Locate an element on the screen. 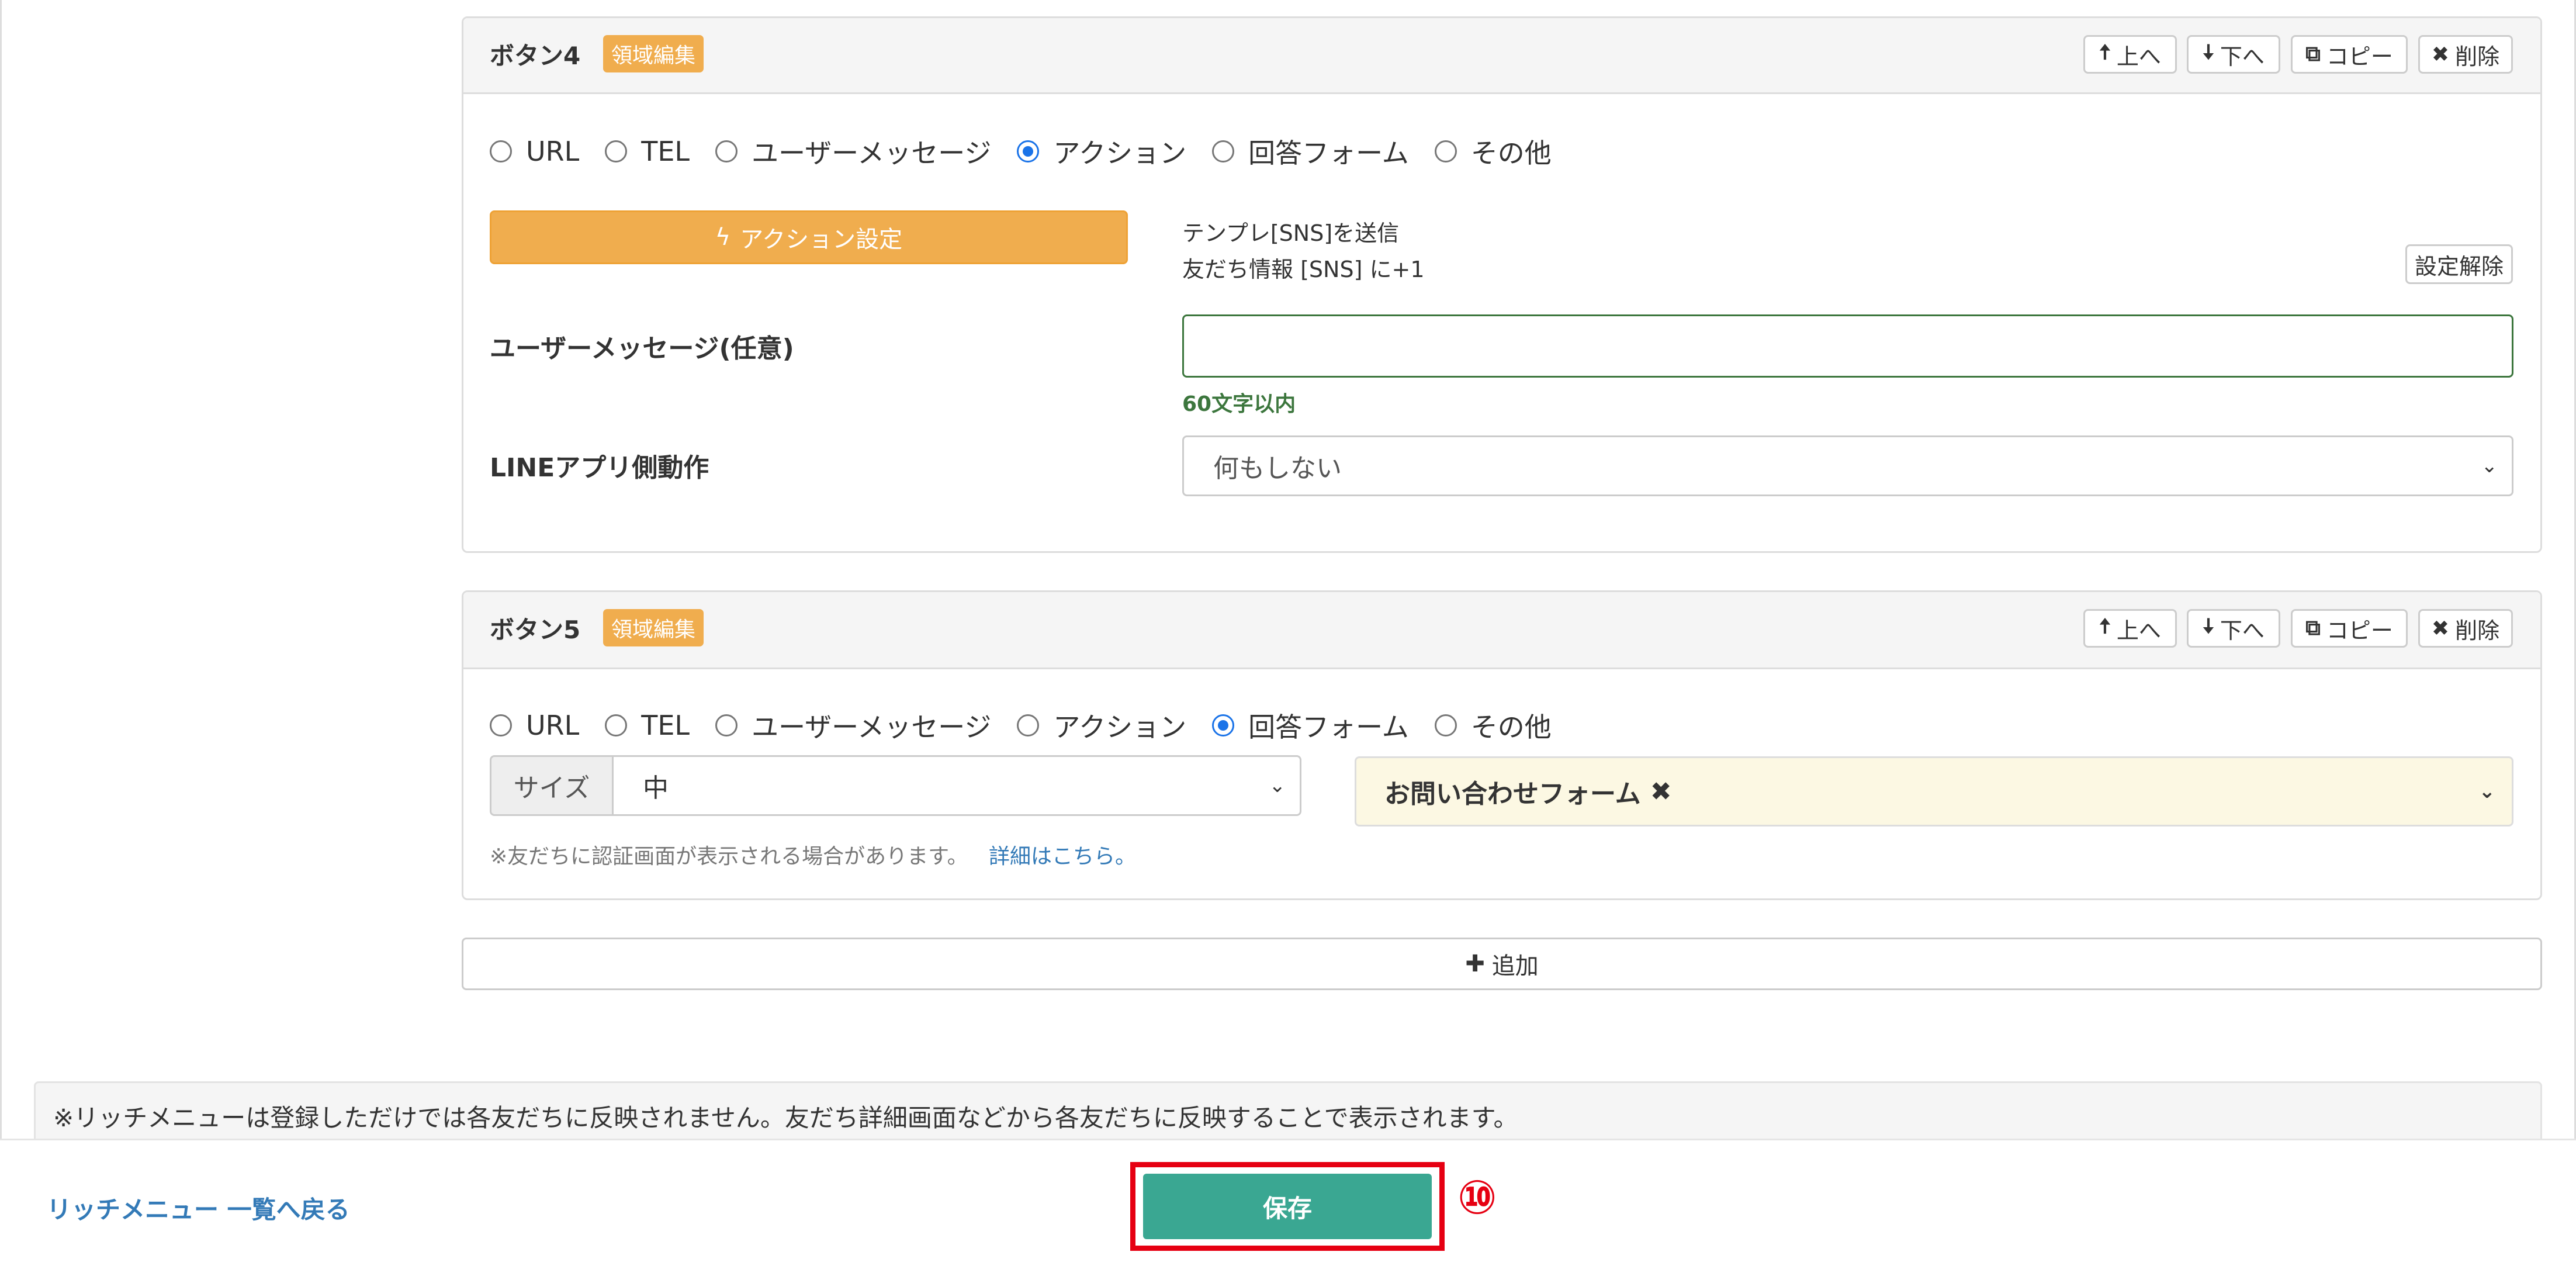 The height and width of the screenshot is (1283, 2576). button4-move-down-button: 🠇 下へ is located at coordinates (2234, 54).